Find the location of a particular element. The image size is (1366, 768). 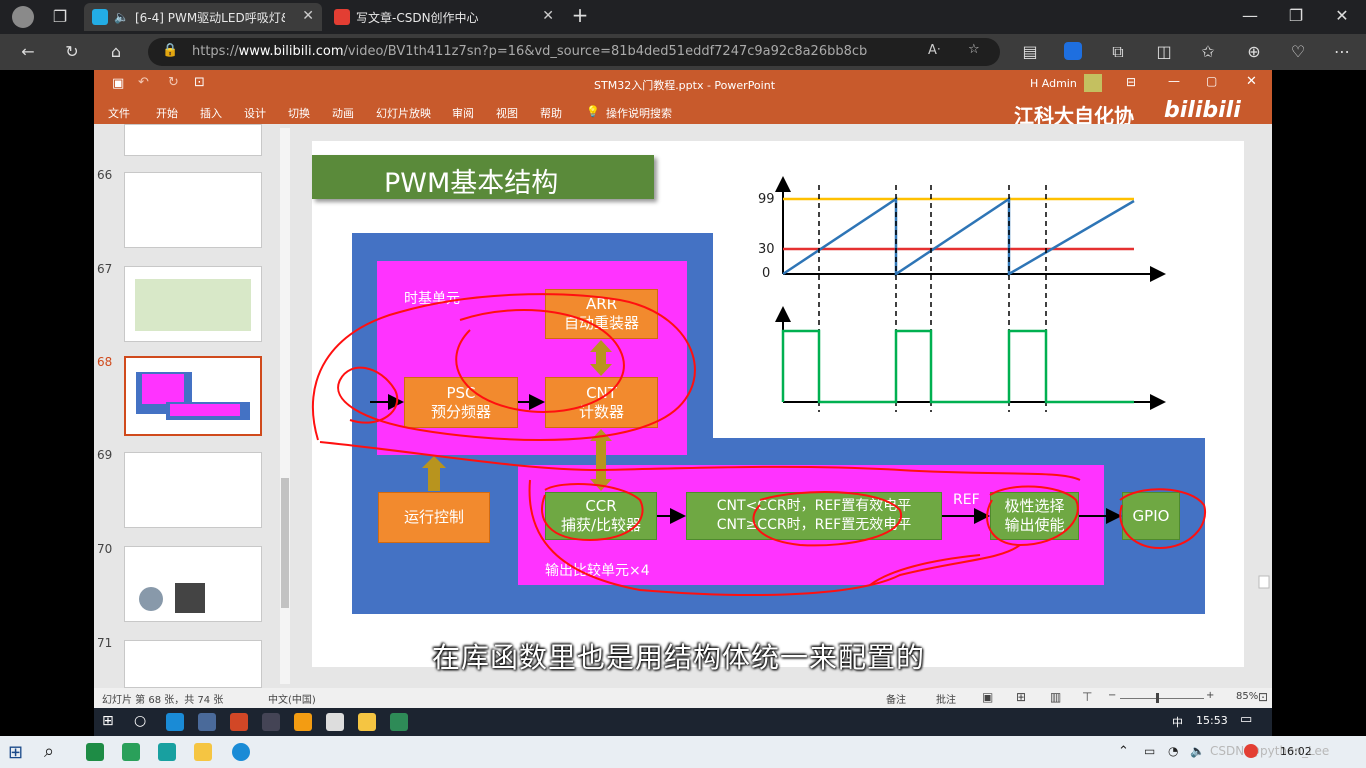

status-language: 中文(中国) is located at coordinates (292, 700).